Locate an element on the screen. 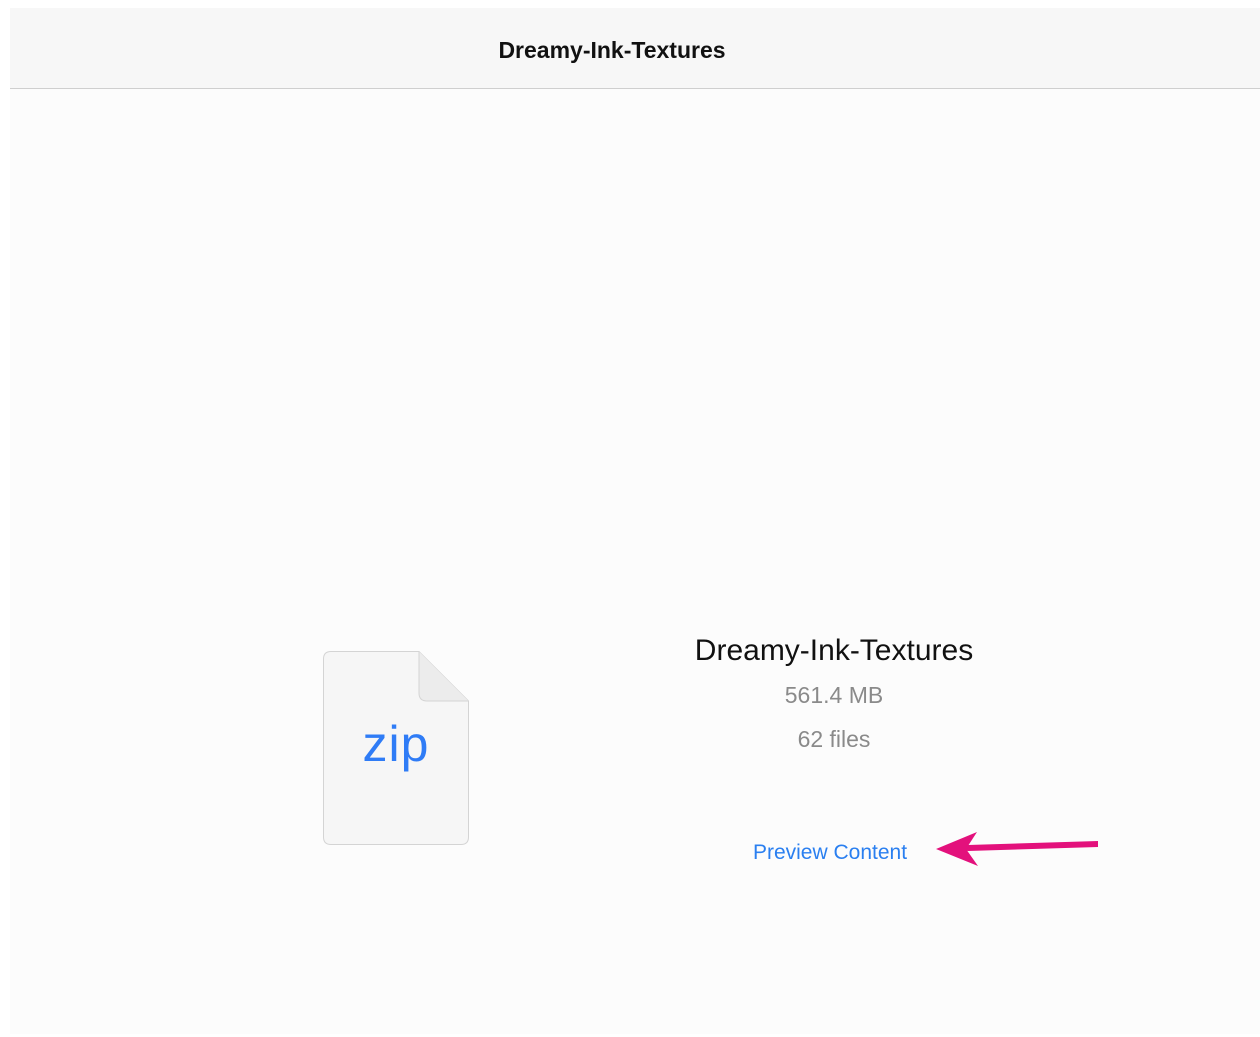  navigation-bar: Dreamy-Ink-Textures is located at coordinates (635, 48).